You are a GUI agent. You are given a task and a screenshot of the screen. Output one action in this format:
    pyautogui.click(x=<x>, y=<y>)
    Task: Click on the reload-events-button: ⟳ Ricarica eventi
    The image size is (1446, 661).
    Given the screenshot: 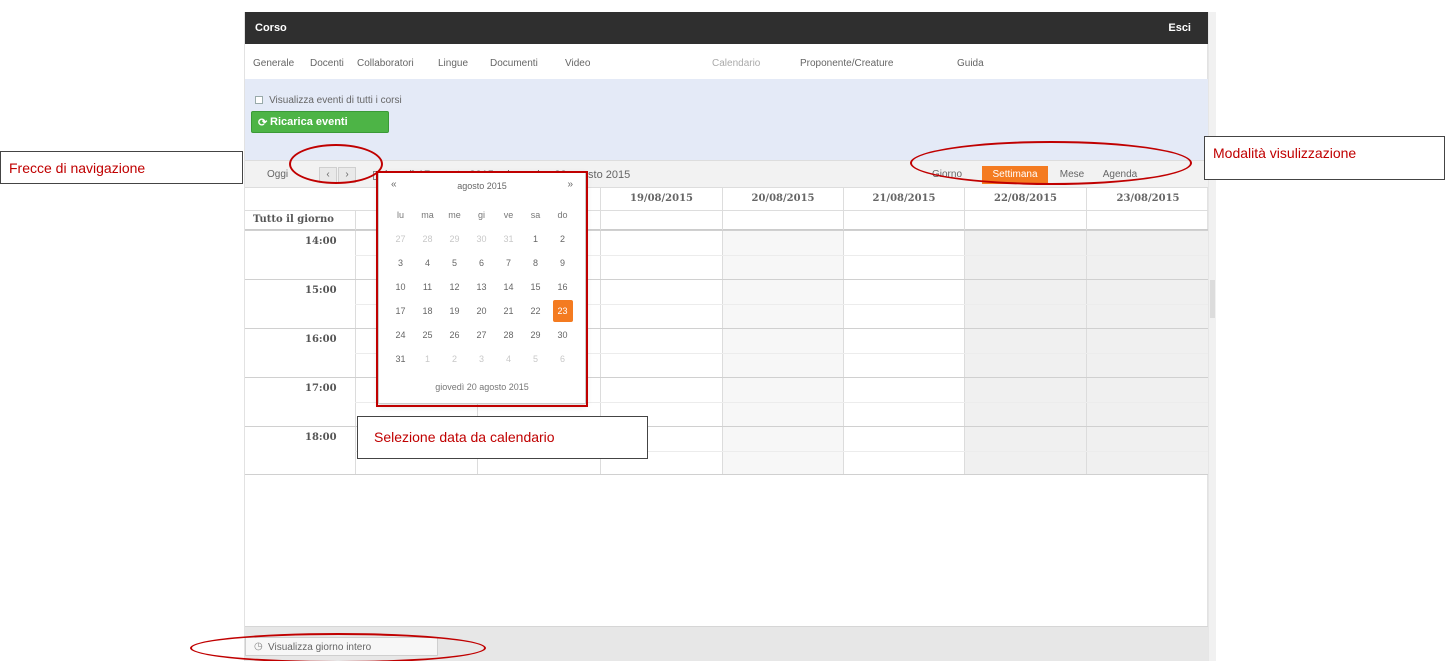 What is the action you would take?
    pyautogui.click(x=320, y=122)
    